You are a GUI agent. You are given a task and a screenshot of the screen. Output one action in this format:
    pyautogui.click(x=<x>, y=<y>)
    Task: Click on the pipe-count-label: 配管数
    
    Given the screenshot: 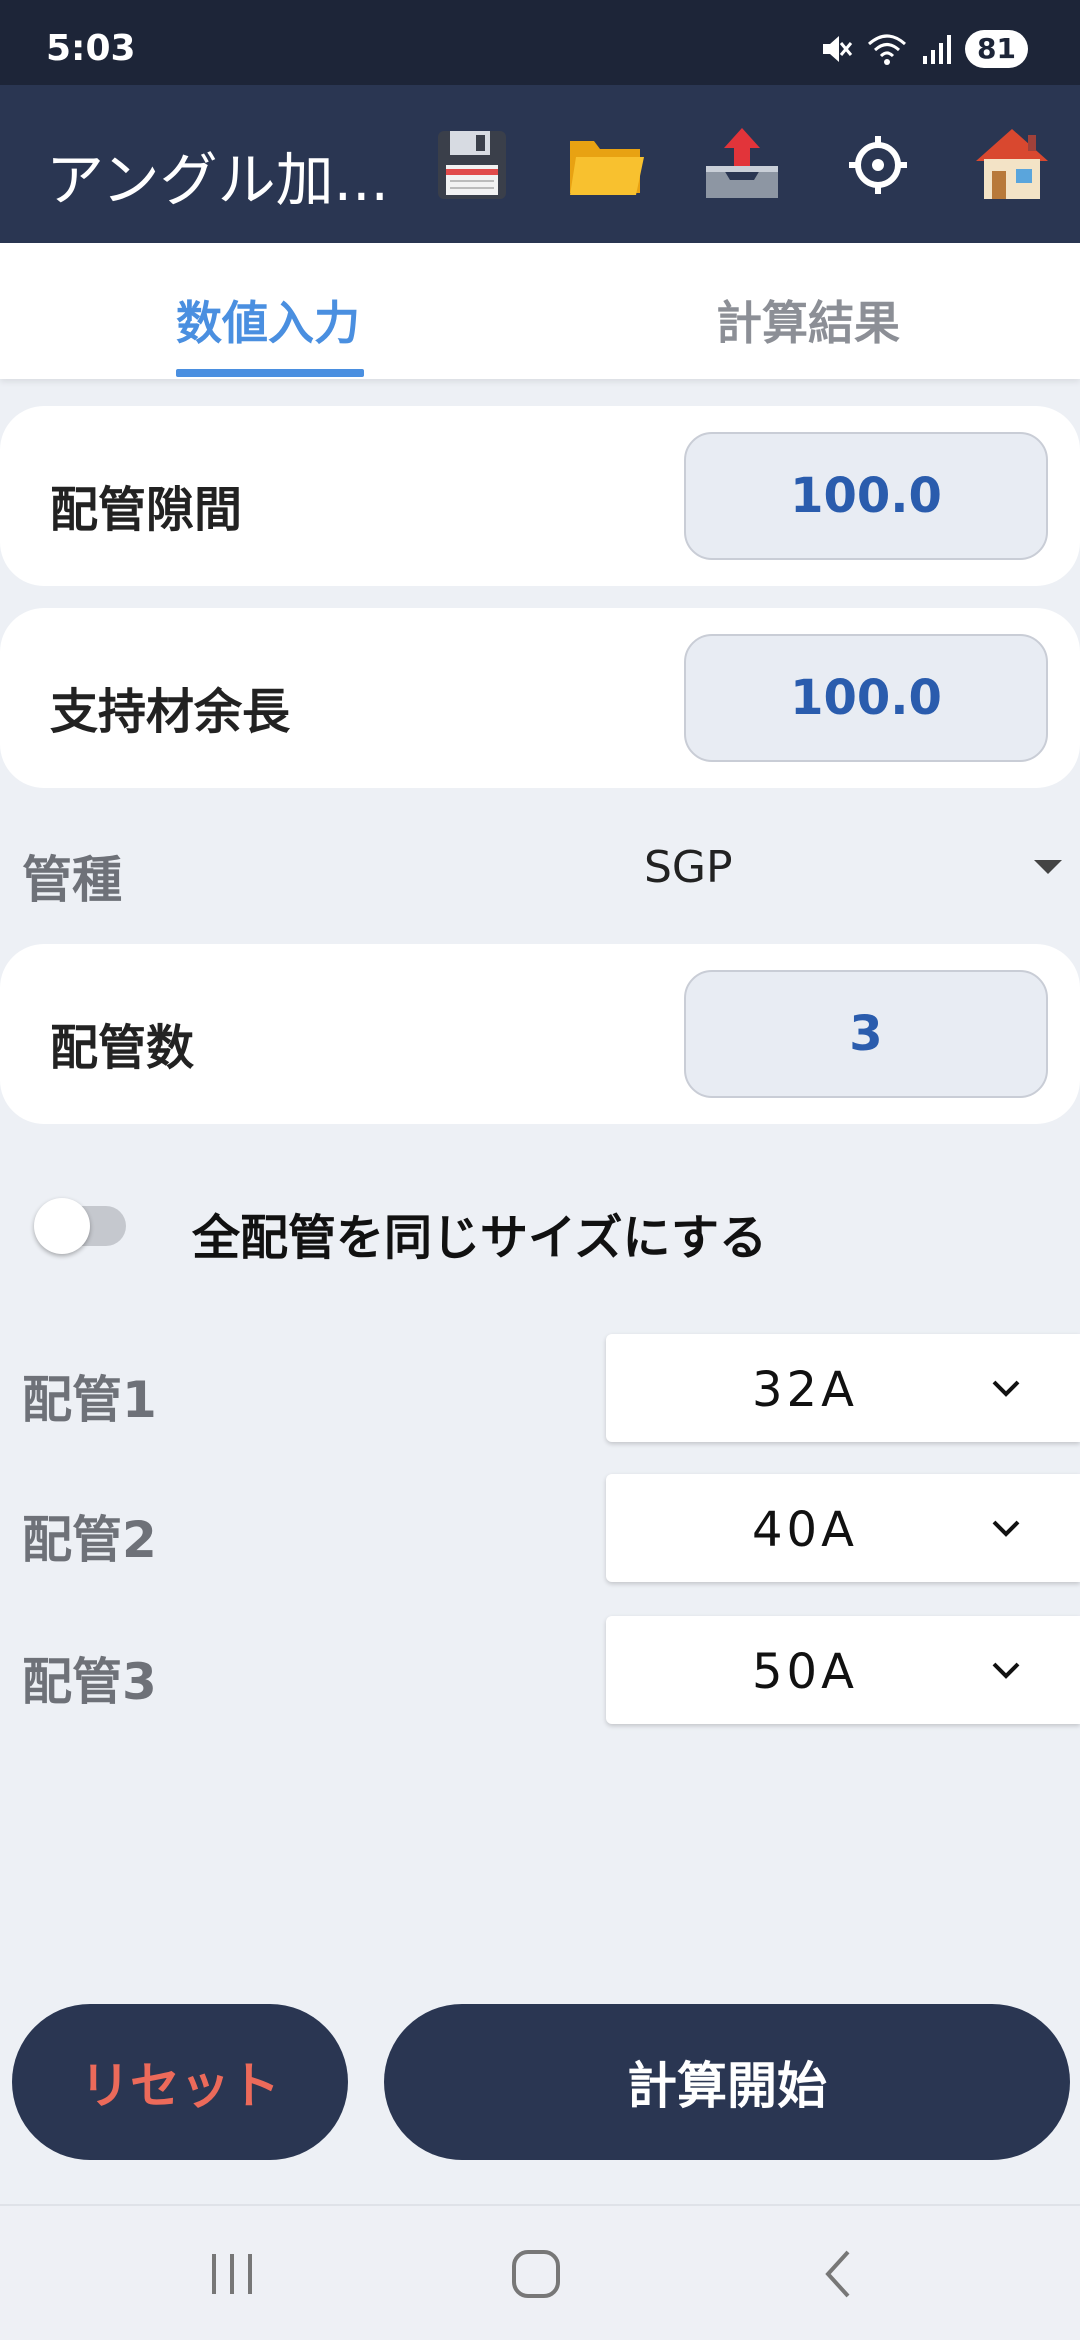 What is the action you would take?
    pyautogui.click(x=122, y=1048)
    